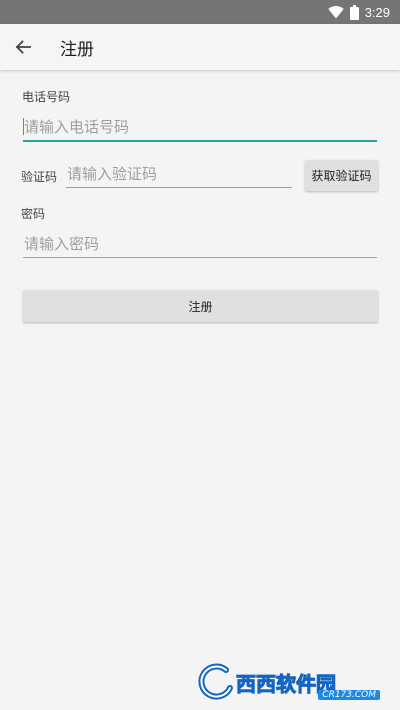 The width and height of the screenshot is (400, 710). What do you see at coordinates (33, 214) in the screenshot?
I see `password-label: 密码` at bounding box center [33, 214].